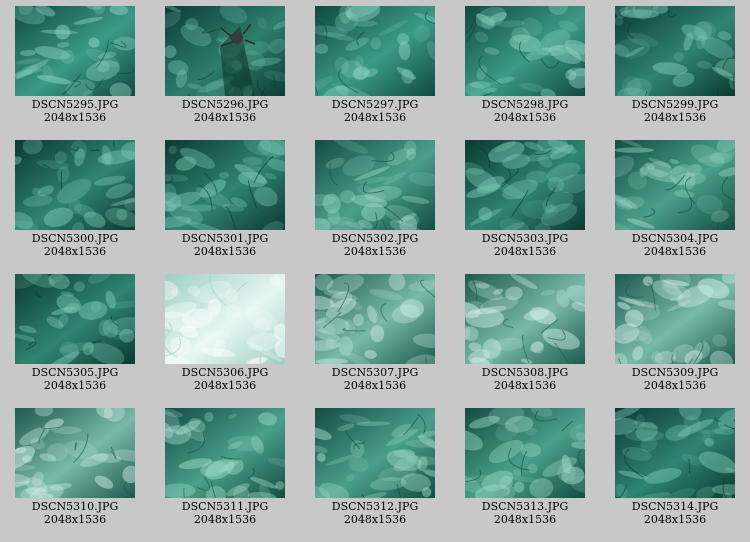 The width and height of the screenshot is (750, 542). I want to click on thumbnail-item: DSCN5302.JPG 2048x1536, so click(375, 199).